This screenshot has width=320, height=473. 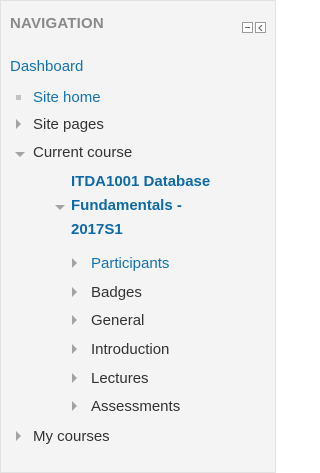 What do you see at coordinates (138, 25) in the screenshot?
I see `block-header: NAVIGATION` at bounding box center [138, 25].